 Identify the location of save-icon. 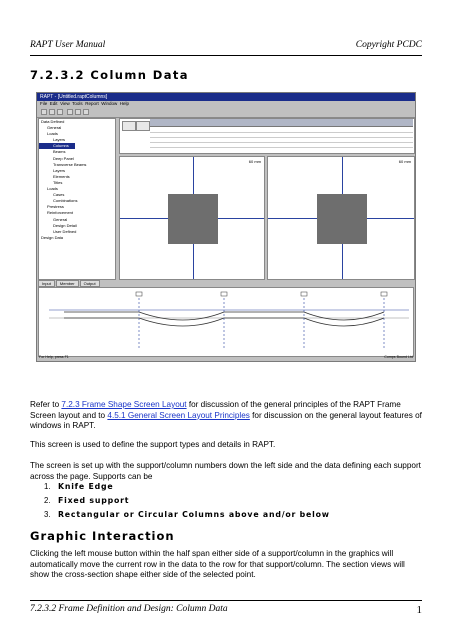
(60, 112).